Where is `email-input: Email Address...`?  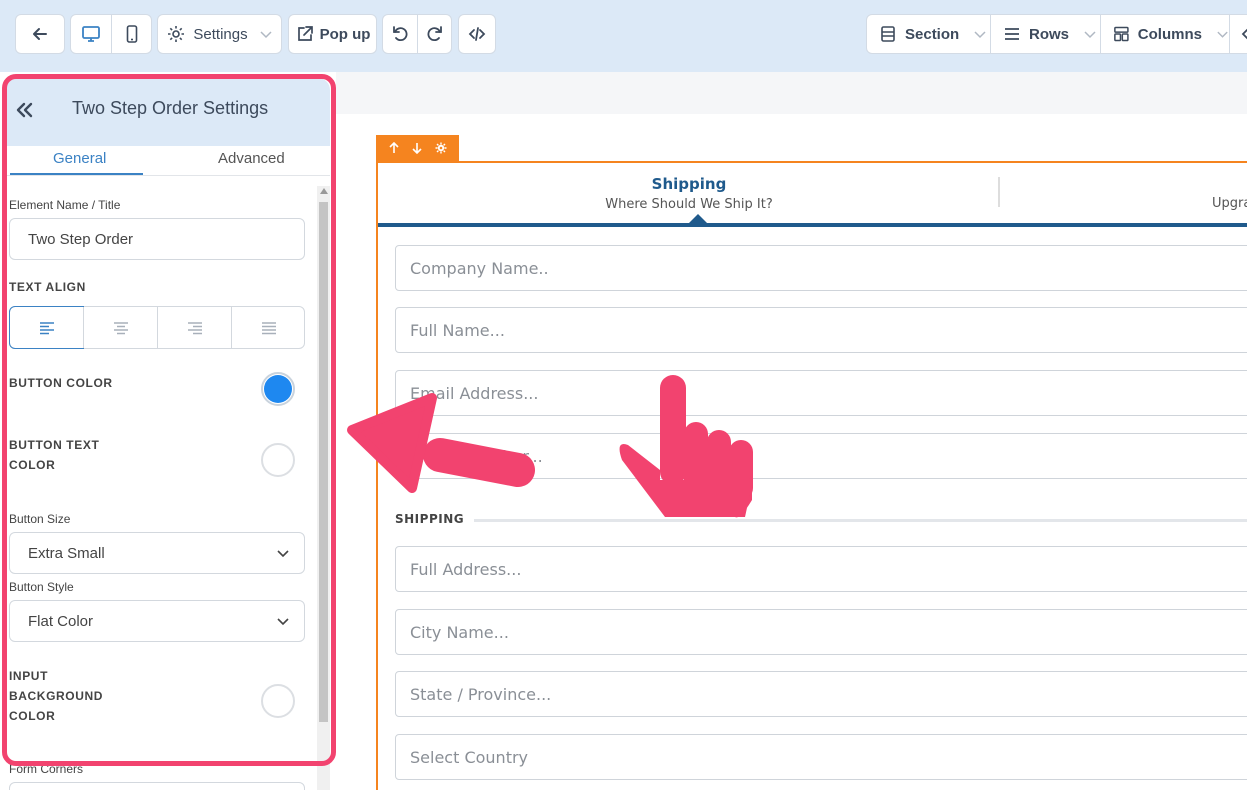 email-input: Email Address... is located at coordinates (821, 393).